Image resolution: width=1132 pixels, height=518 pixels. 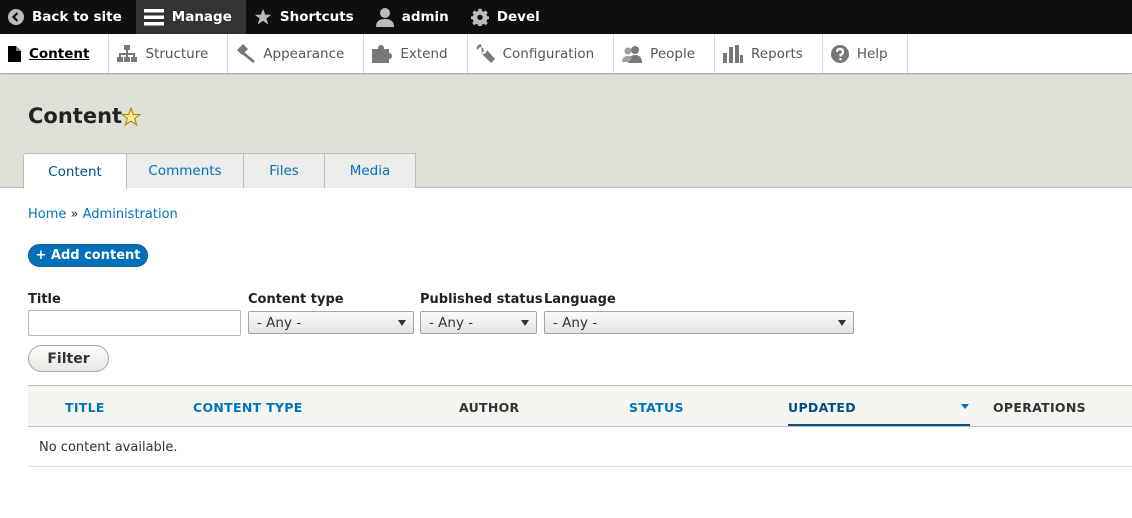 What do you see at coordinates (47, 214) in the screenshot?
I see `breadcrumb-home-link: Home` at bounding box center [47, 214].